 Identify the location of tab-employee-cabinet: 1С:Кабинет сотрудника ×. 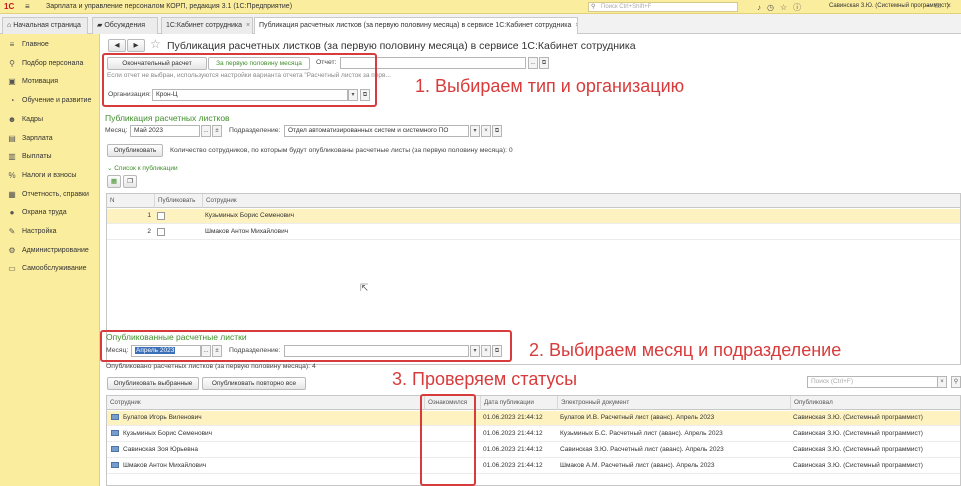
(207, 25).